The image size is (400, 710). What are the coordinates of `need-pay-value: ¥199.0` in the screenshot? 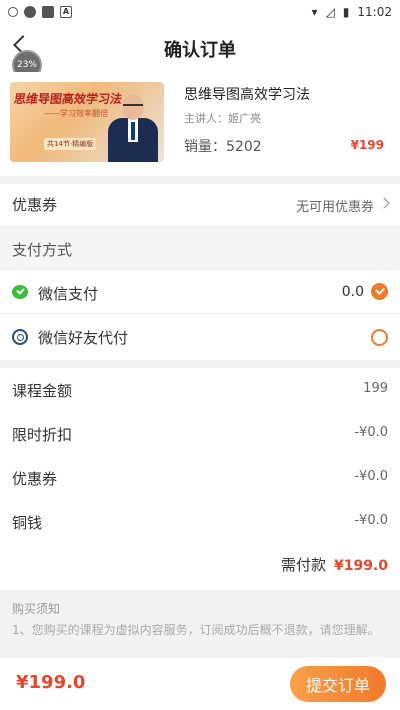 It's located at (360, 566).